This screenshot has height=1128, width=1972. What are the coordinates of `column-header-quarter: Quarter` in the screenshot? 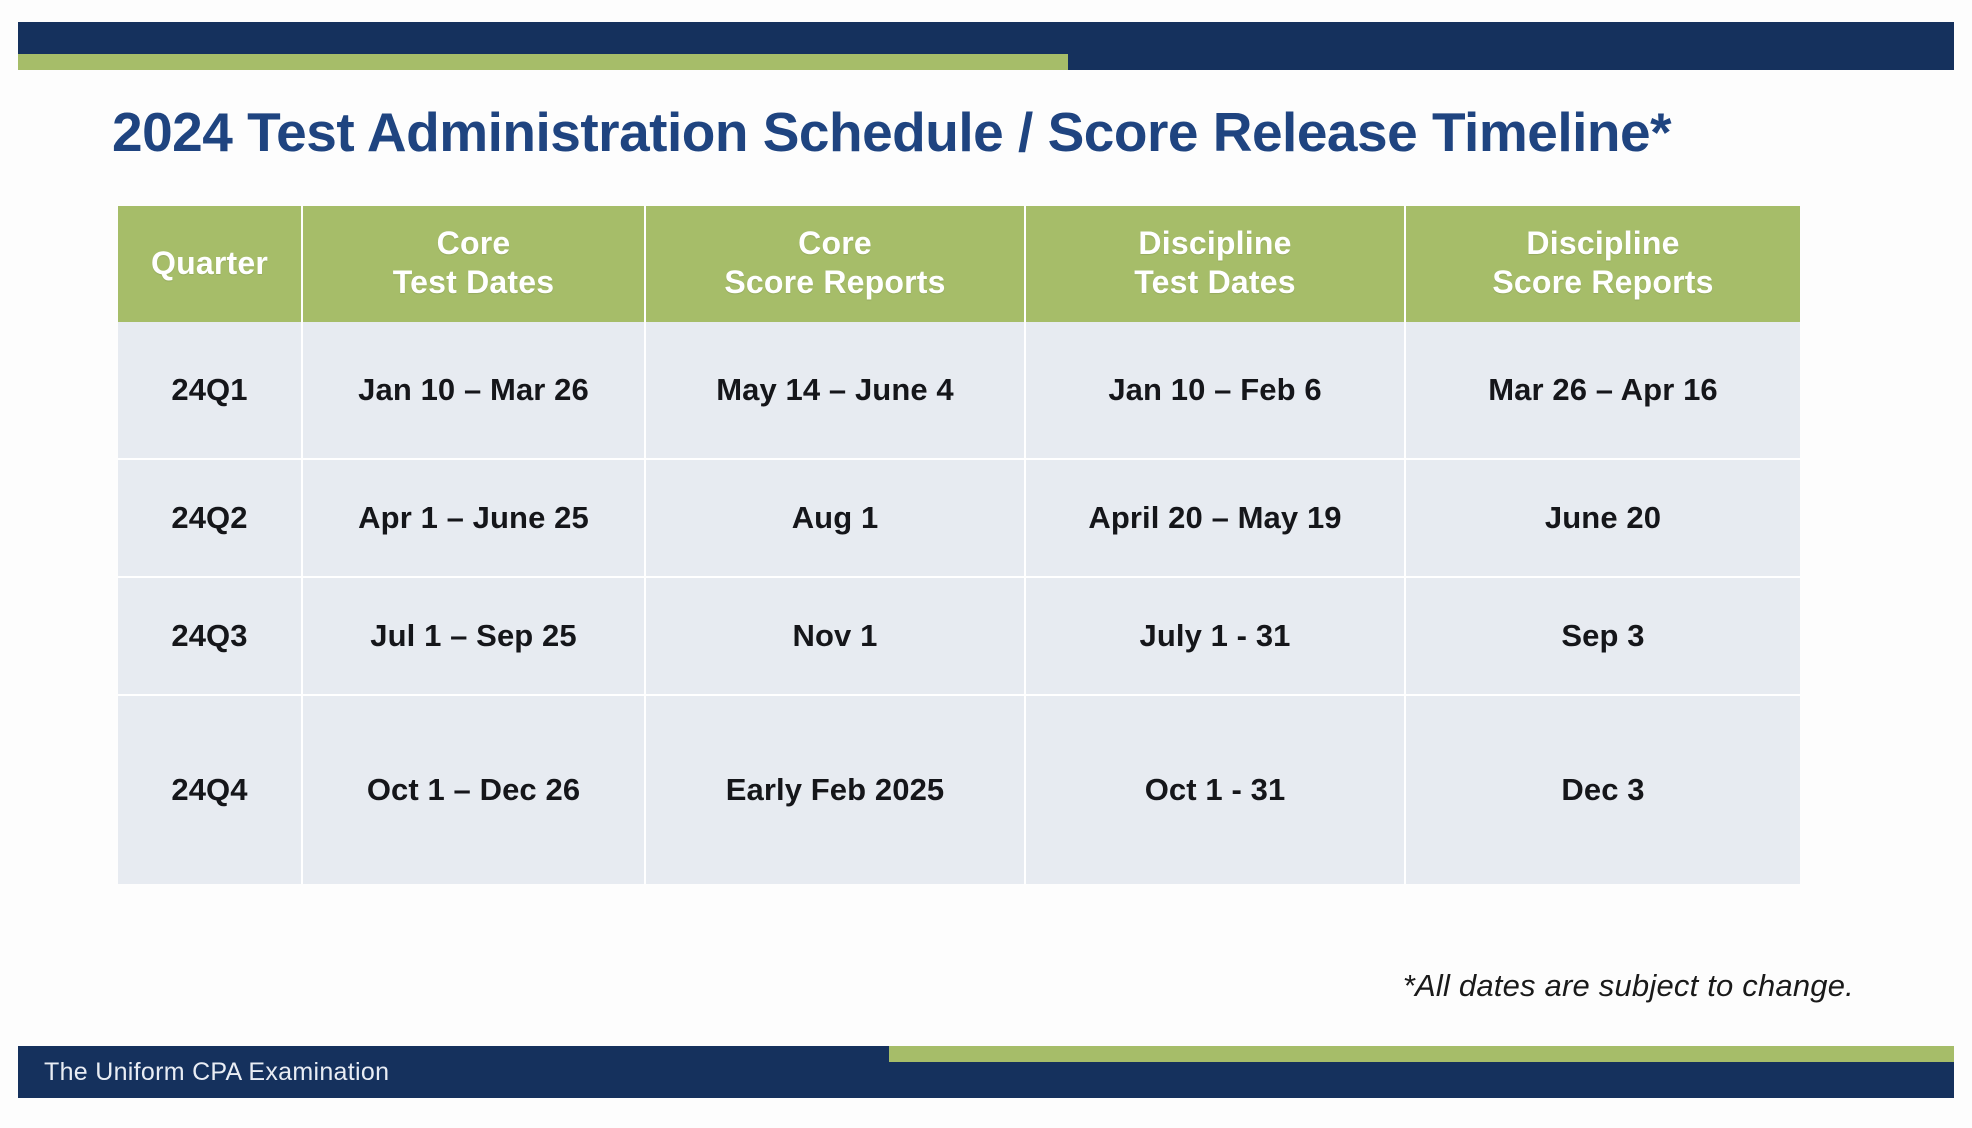 It's located at (210, 264).